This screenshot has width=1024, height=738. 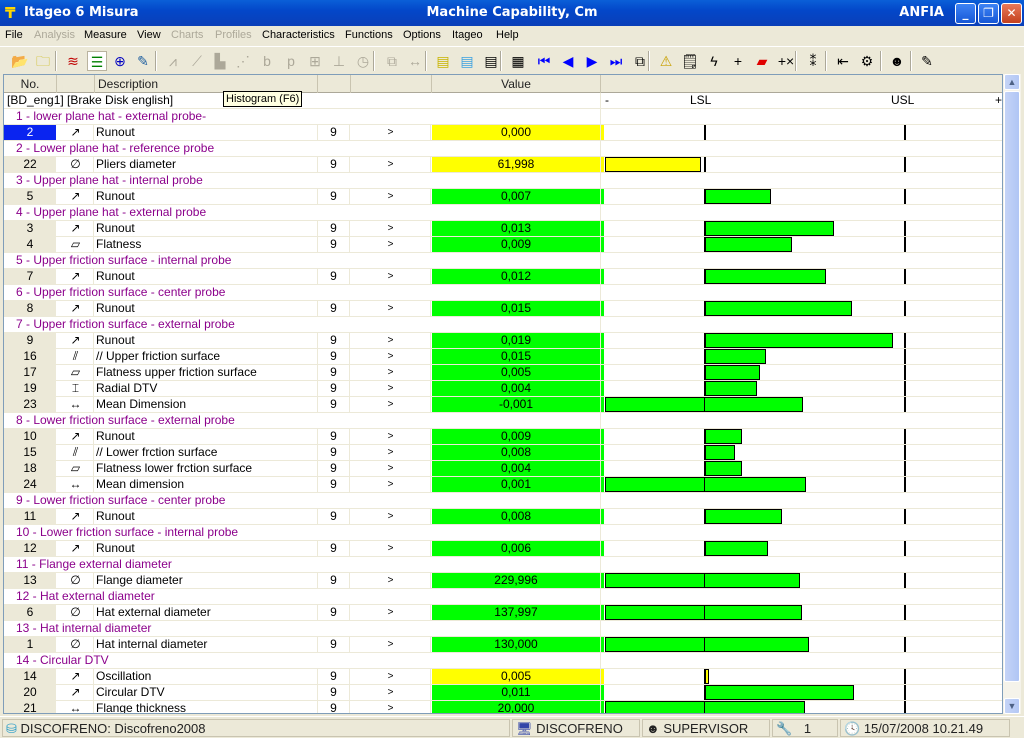 I want to click on chart-list-icon: ≋, so click(x=73, y=61).